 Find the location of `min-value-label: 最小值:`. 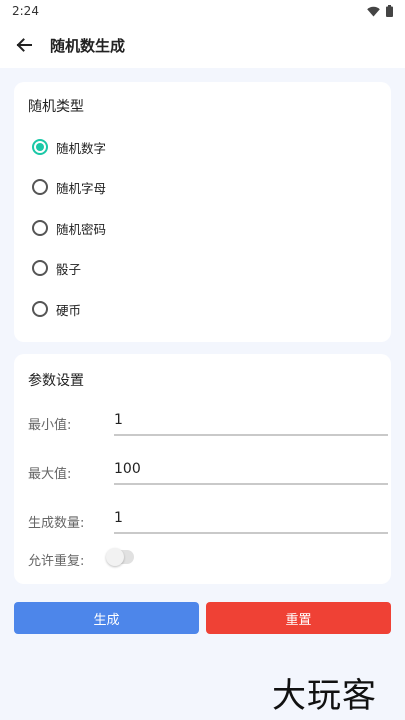

min-value-label: 最小值: is located at coordinates (50, 425).